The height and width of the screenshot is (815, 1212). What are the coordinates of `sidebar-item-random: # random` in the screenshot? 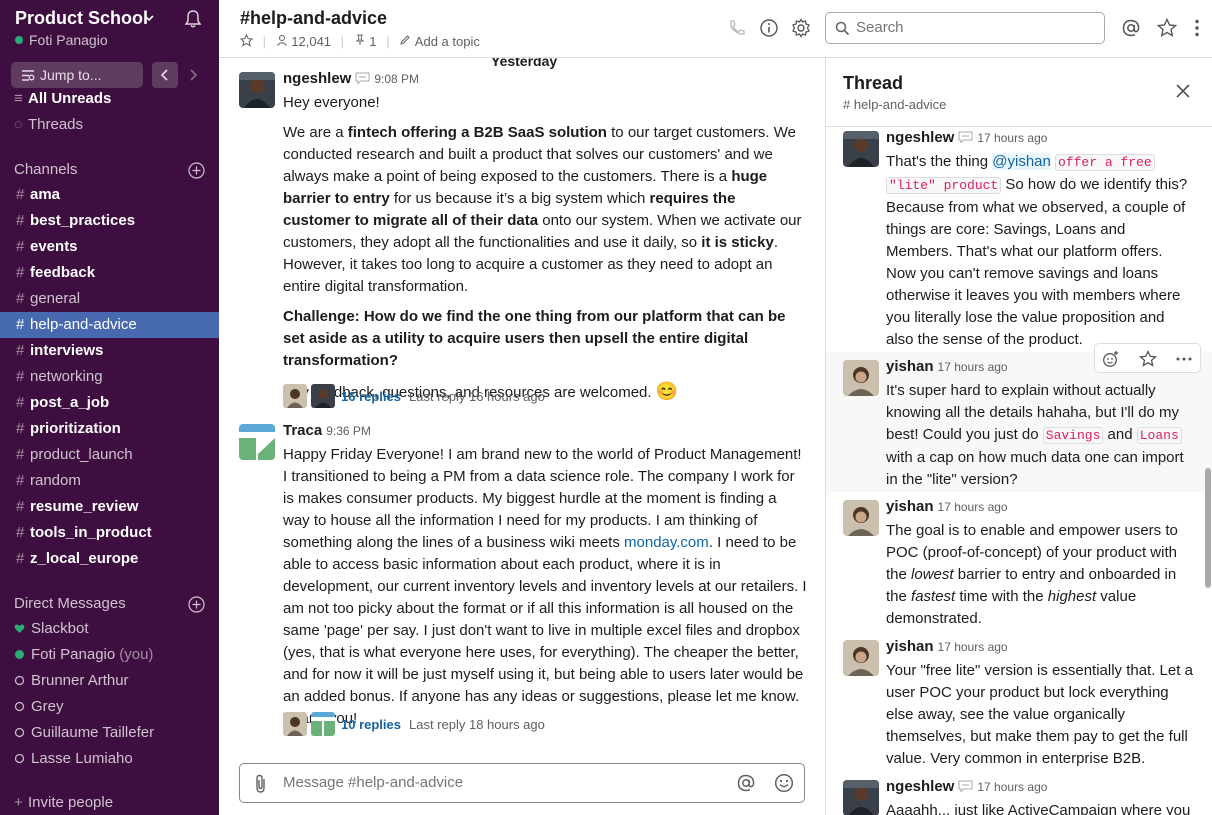 It's located at (109, 481).